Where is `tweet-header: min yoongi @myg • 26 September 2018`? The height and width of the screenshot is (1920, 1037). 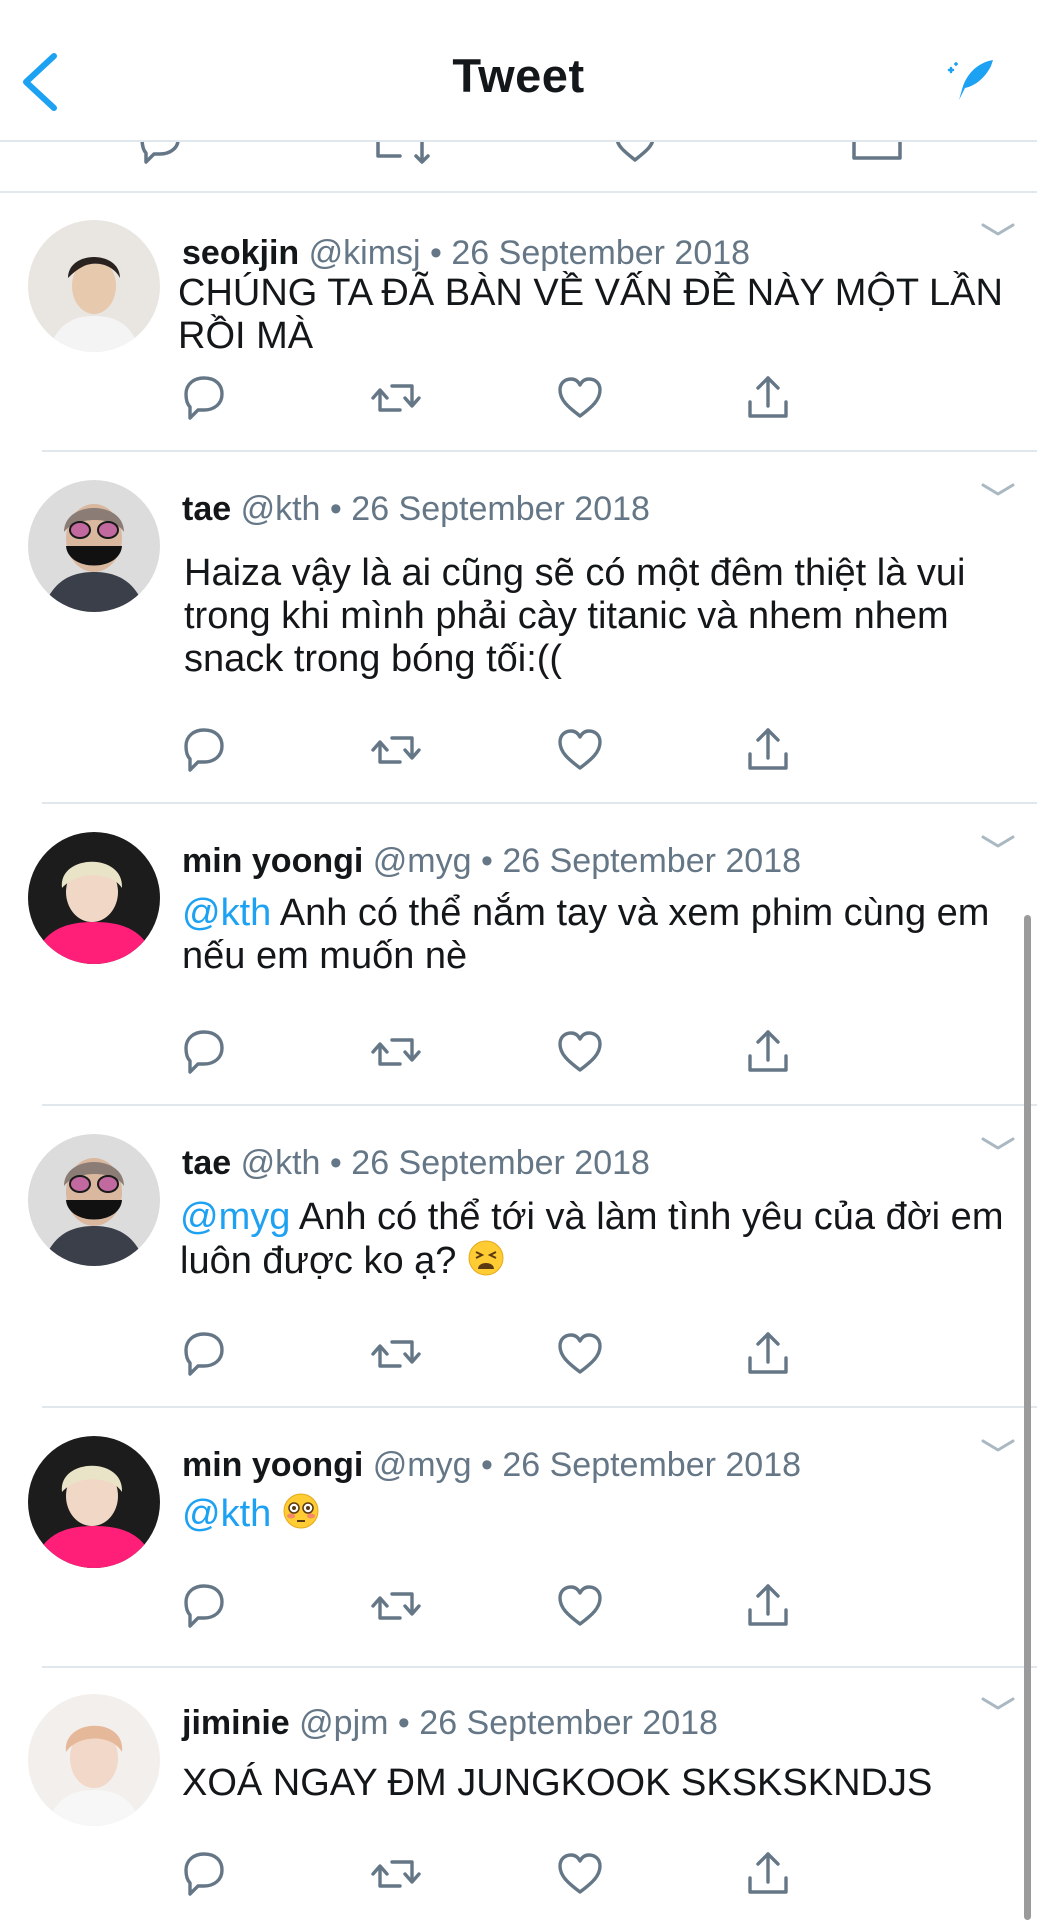
tweet-header: min yoongi @myg • 26 September 2018 is located at coordinates (491, 1465).